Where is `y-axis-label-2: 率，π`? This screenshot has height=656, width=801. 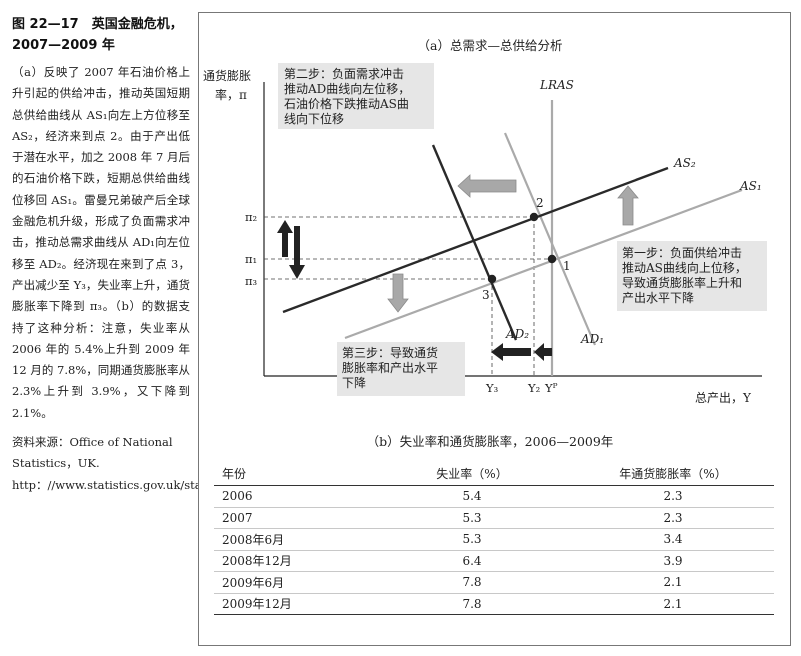
y-axis-label-2: 率，π is located at coordinates (231, 94).